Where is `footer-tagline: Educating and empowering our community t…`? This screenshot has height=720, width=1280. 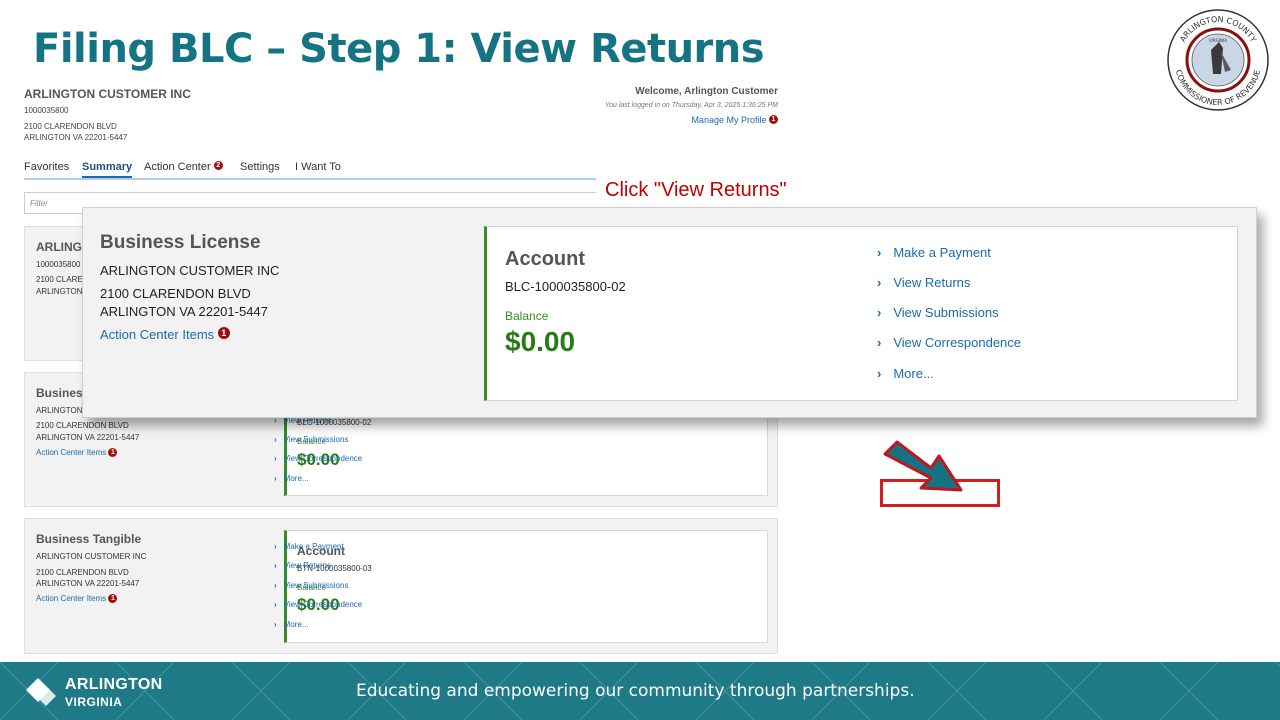 footer-tagline: Educating and empowering our community t… is located at coordinates (635, 691).